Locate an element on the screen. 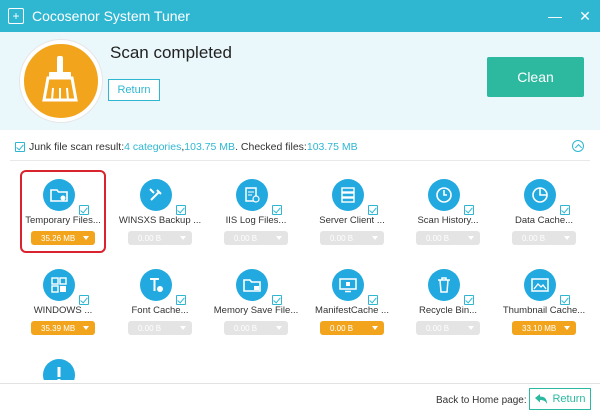 Image resolution: width=600 pixels, height=415 pixels. item-size: 35.39 MB is located at coordinates (58, 328).